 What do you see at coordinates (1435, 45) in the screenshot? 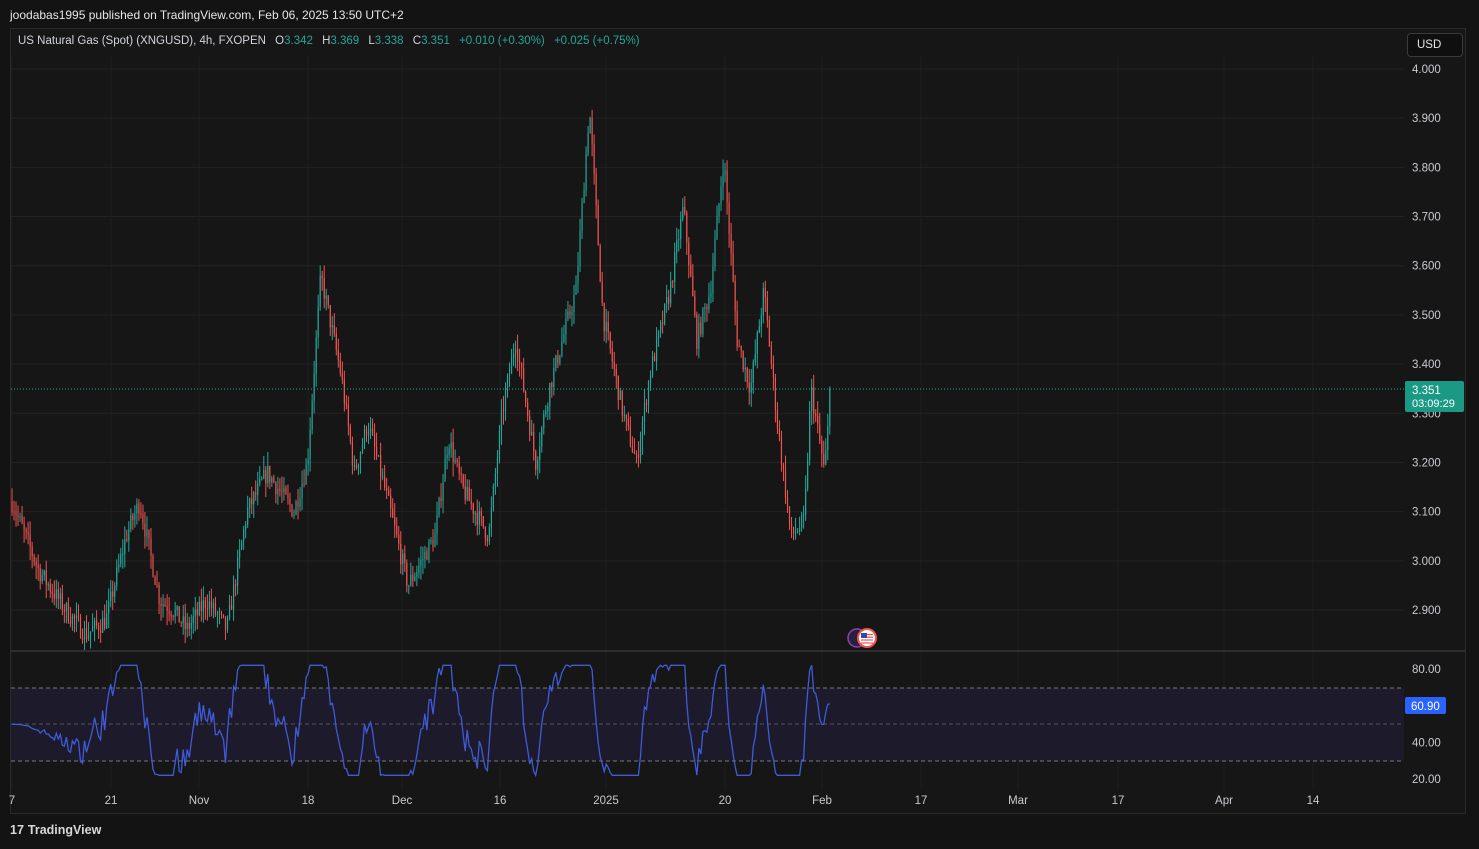
I see `currency-button: USD` at bounding box center [1435, 45].